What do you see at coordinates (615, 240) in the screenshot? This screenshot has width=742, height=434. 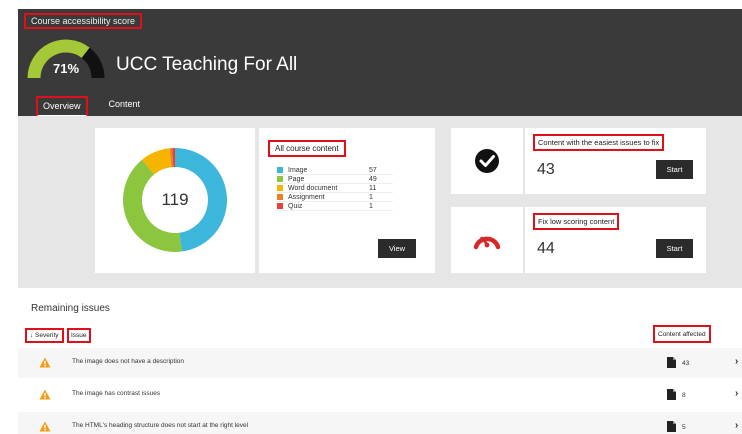 I see `low-scoring-card: Fix low scoring content 44 Start` at bounding box center [615, 240].